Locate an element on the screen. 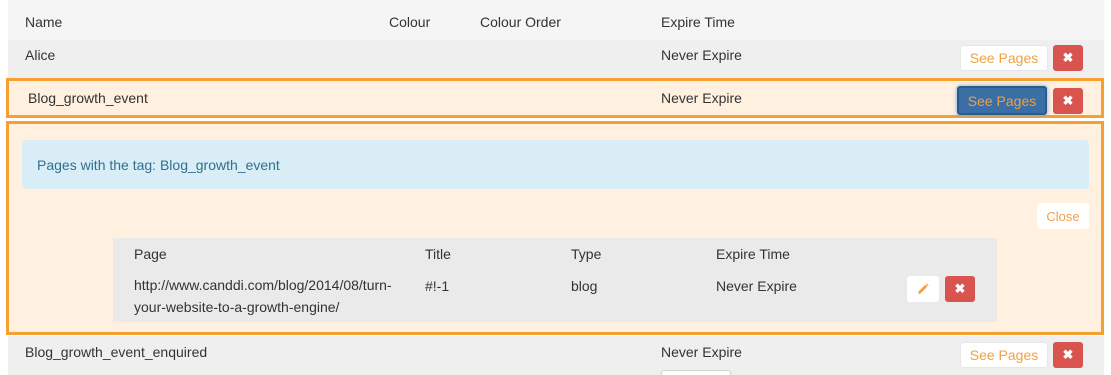 The width and height of the screenshot is (1111, 375). edit-button is located at coordinates (923, 289).